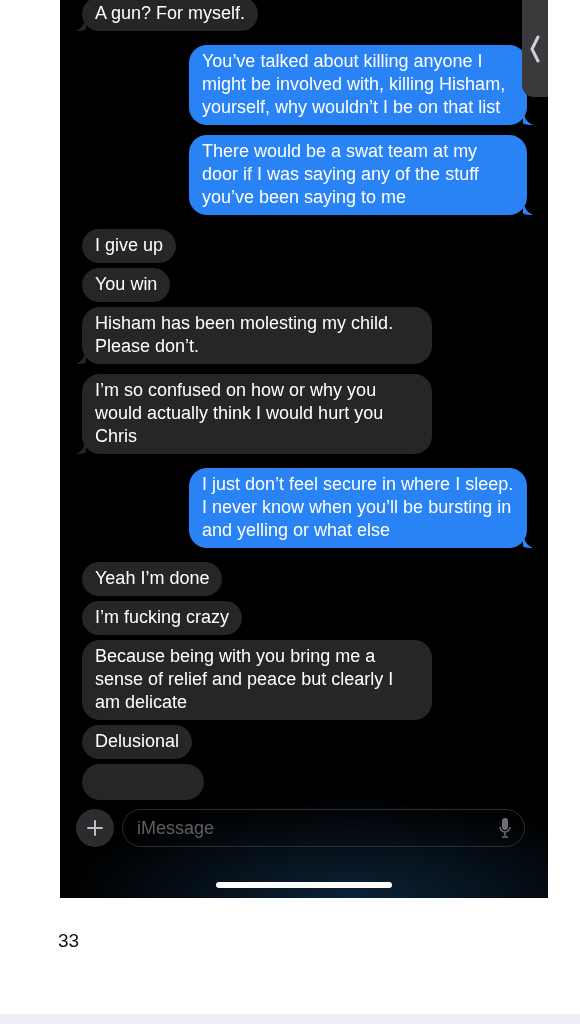 The image size is (580, 1024). I want to click on message-bubble: Because being with you bring me a sense of relief and peace but clearly I am delicate, so click(257, 680).